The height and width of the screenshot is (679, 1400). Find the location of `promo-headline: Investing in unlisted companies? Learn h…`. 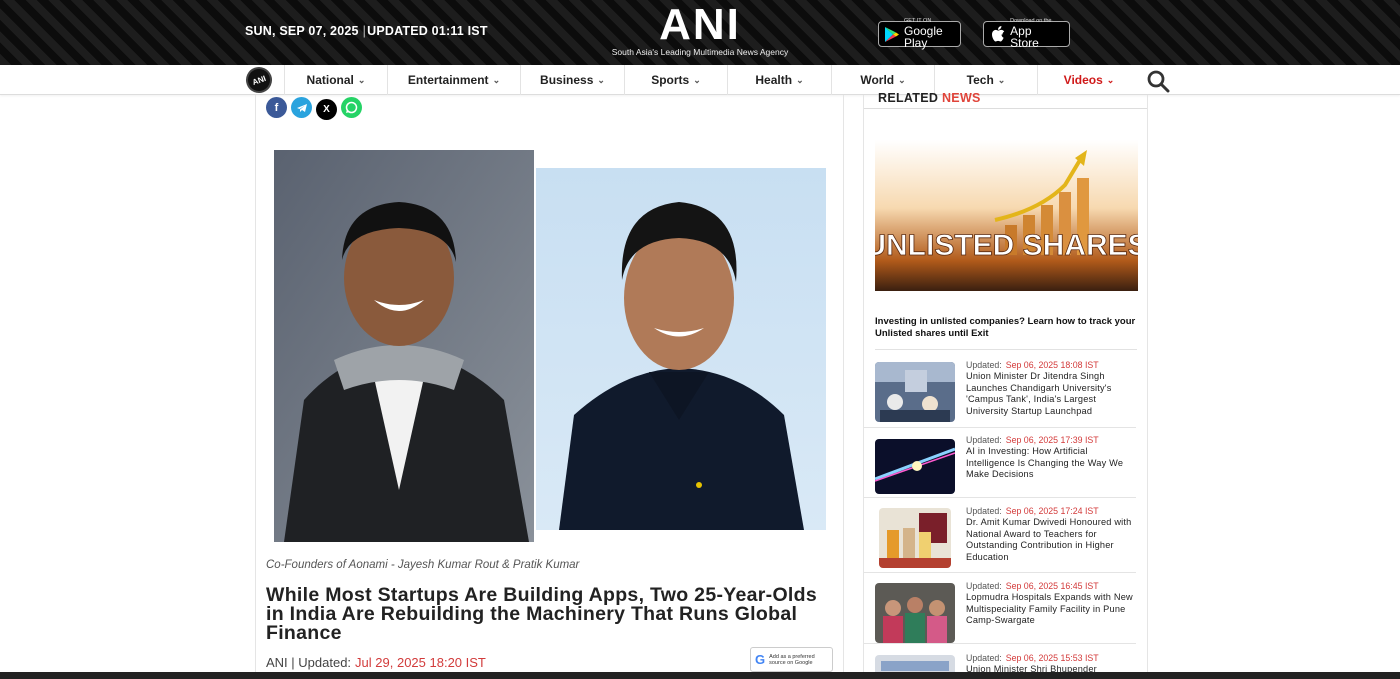

promo-headline: Investing in unlisted companies? Learn h… is located at coordinates (1006, 328).